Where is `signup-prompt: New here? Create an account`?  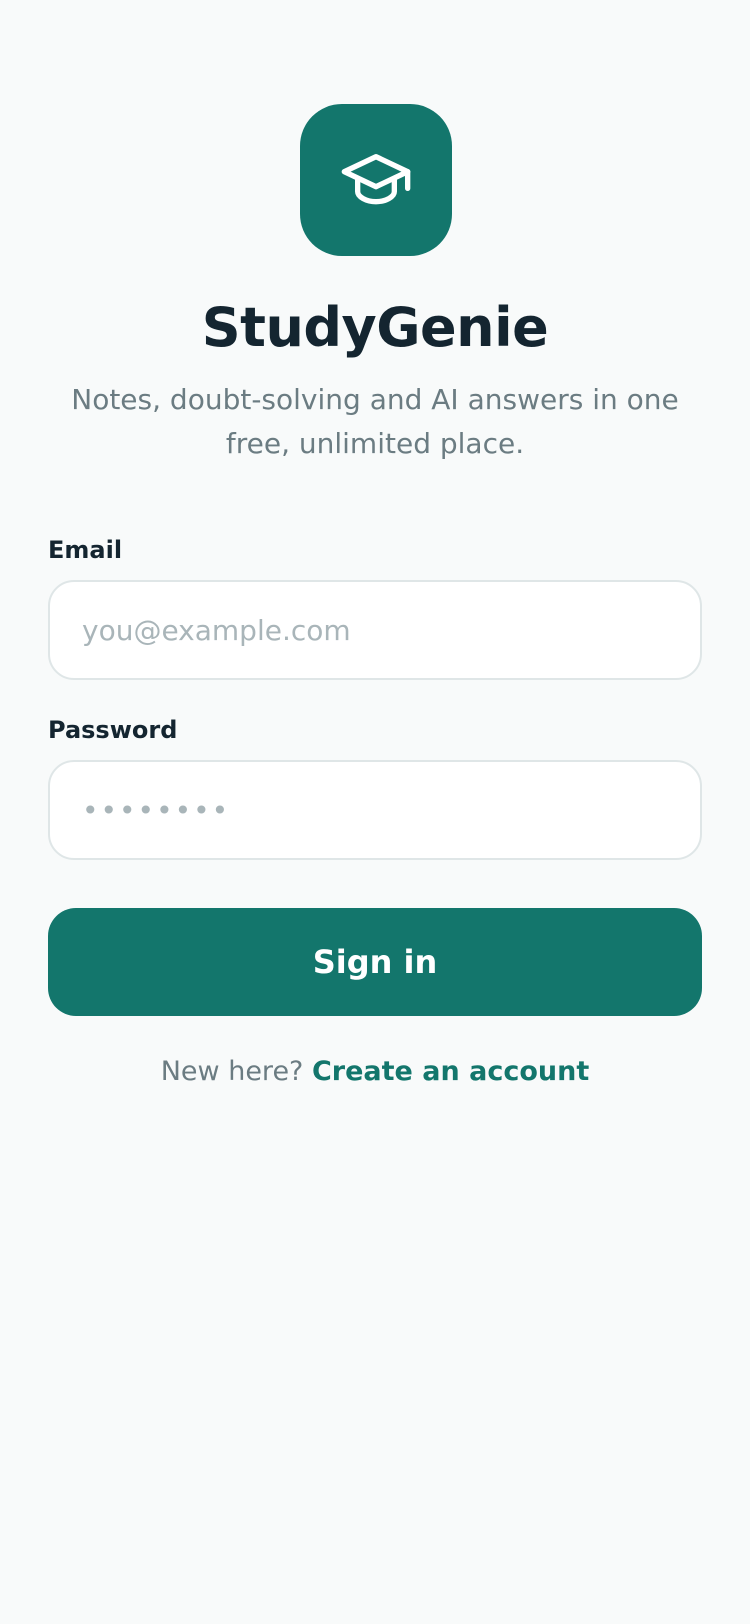 signup-prompt: New here? Create an account is located at coordinates (375, 1072).